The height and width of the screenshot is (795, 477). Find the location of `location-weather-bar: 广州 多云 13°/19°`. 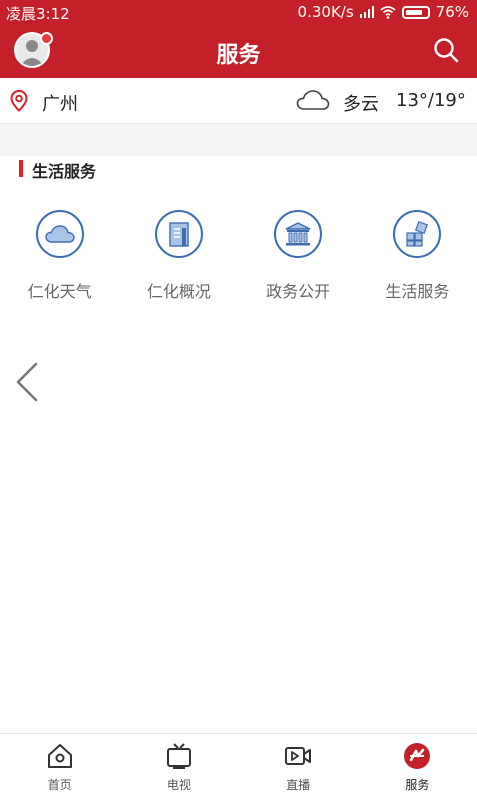

location-weather-bar: 广州 多云 13°/19° is located at coordinates (238, 101).